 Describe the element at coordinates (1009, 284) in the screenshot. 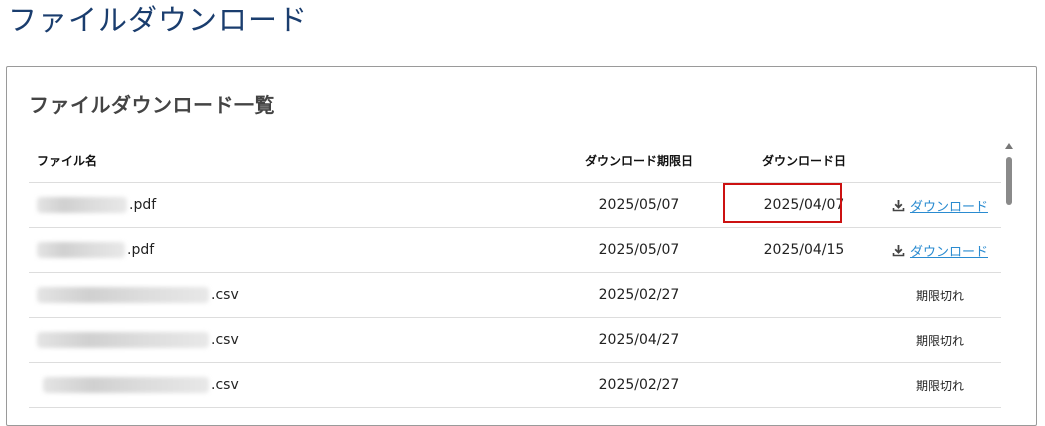

I see `vertical-scrollbar` at that location.